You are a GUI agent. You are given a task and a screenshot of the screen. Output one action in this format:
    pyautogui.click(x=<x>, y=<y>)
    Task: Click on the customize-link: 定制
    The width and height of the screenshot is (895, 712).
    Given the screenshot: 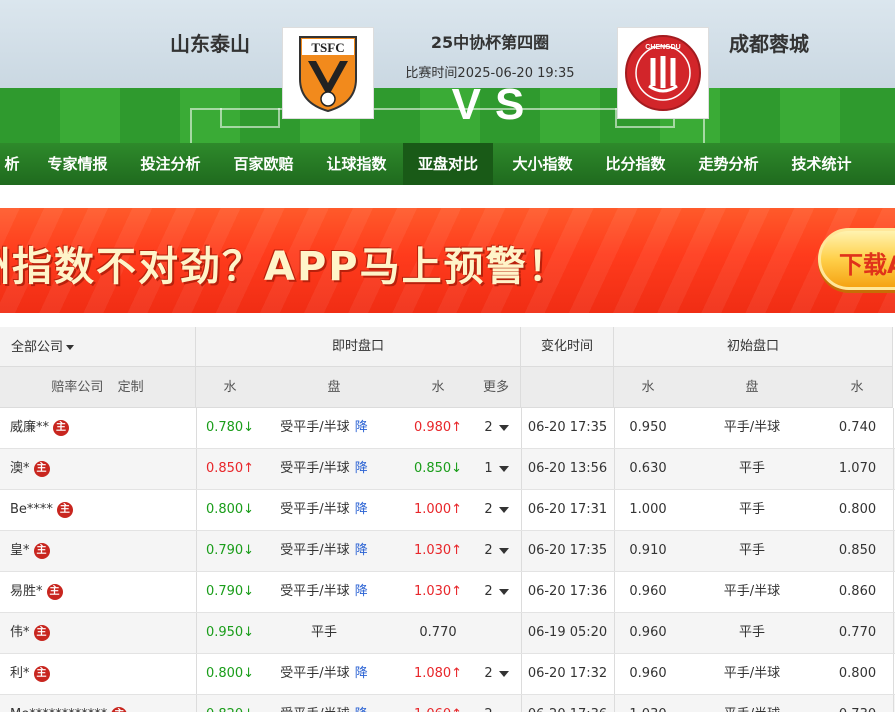 What is the action you would take?
    pyautogui.click(x=131, y=387)
    